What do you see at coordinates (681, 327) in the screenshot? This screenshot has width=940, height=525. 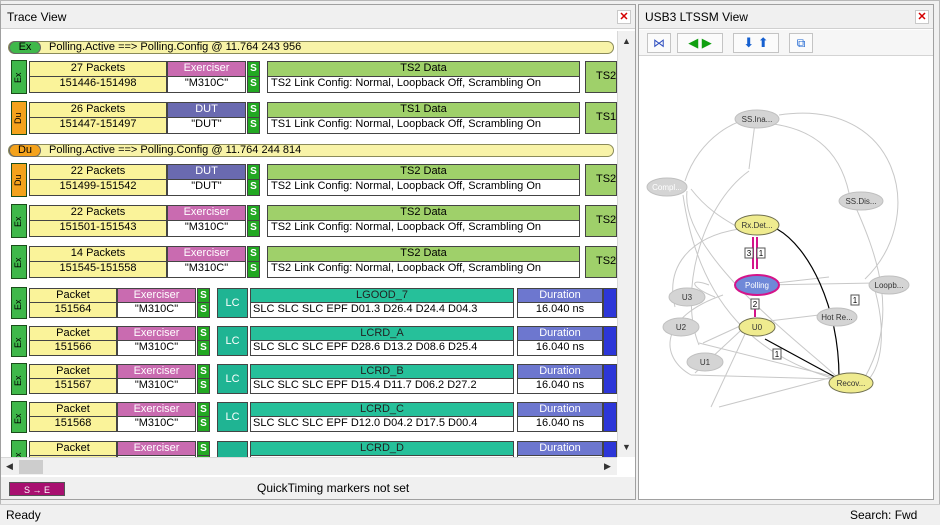 I see `svg-text: U2` at bounding box center [681, 327].